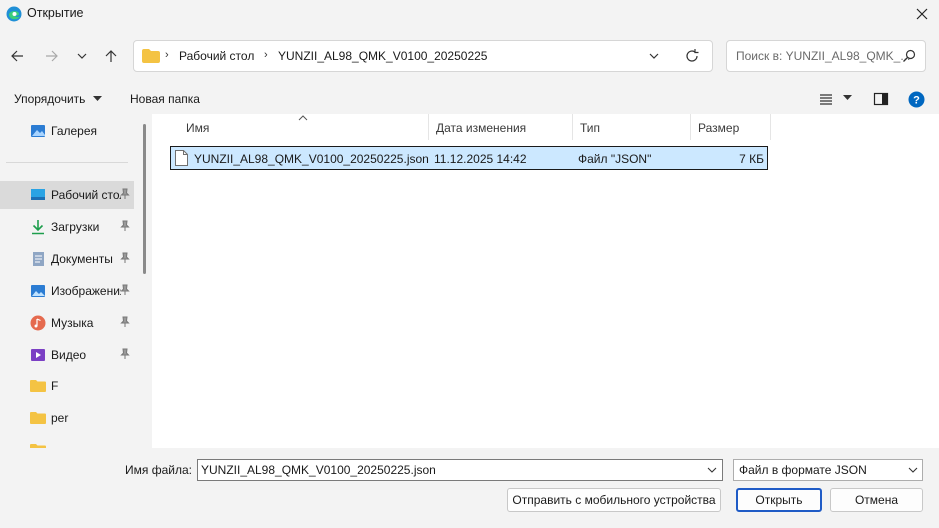  Describe the element at coordinates (38, 227) in the screenshot. I see `download-icon` at that location.